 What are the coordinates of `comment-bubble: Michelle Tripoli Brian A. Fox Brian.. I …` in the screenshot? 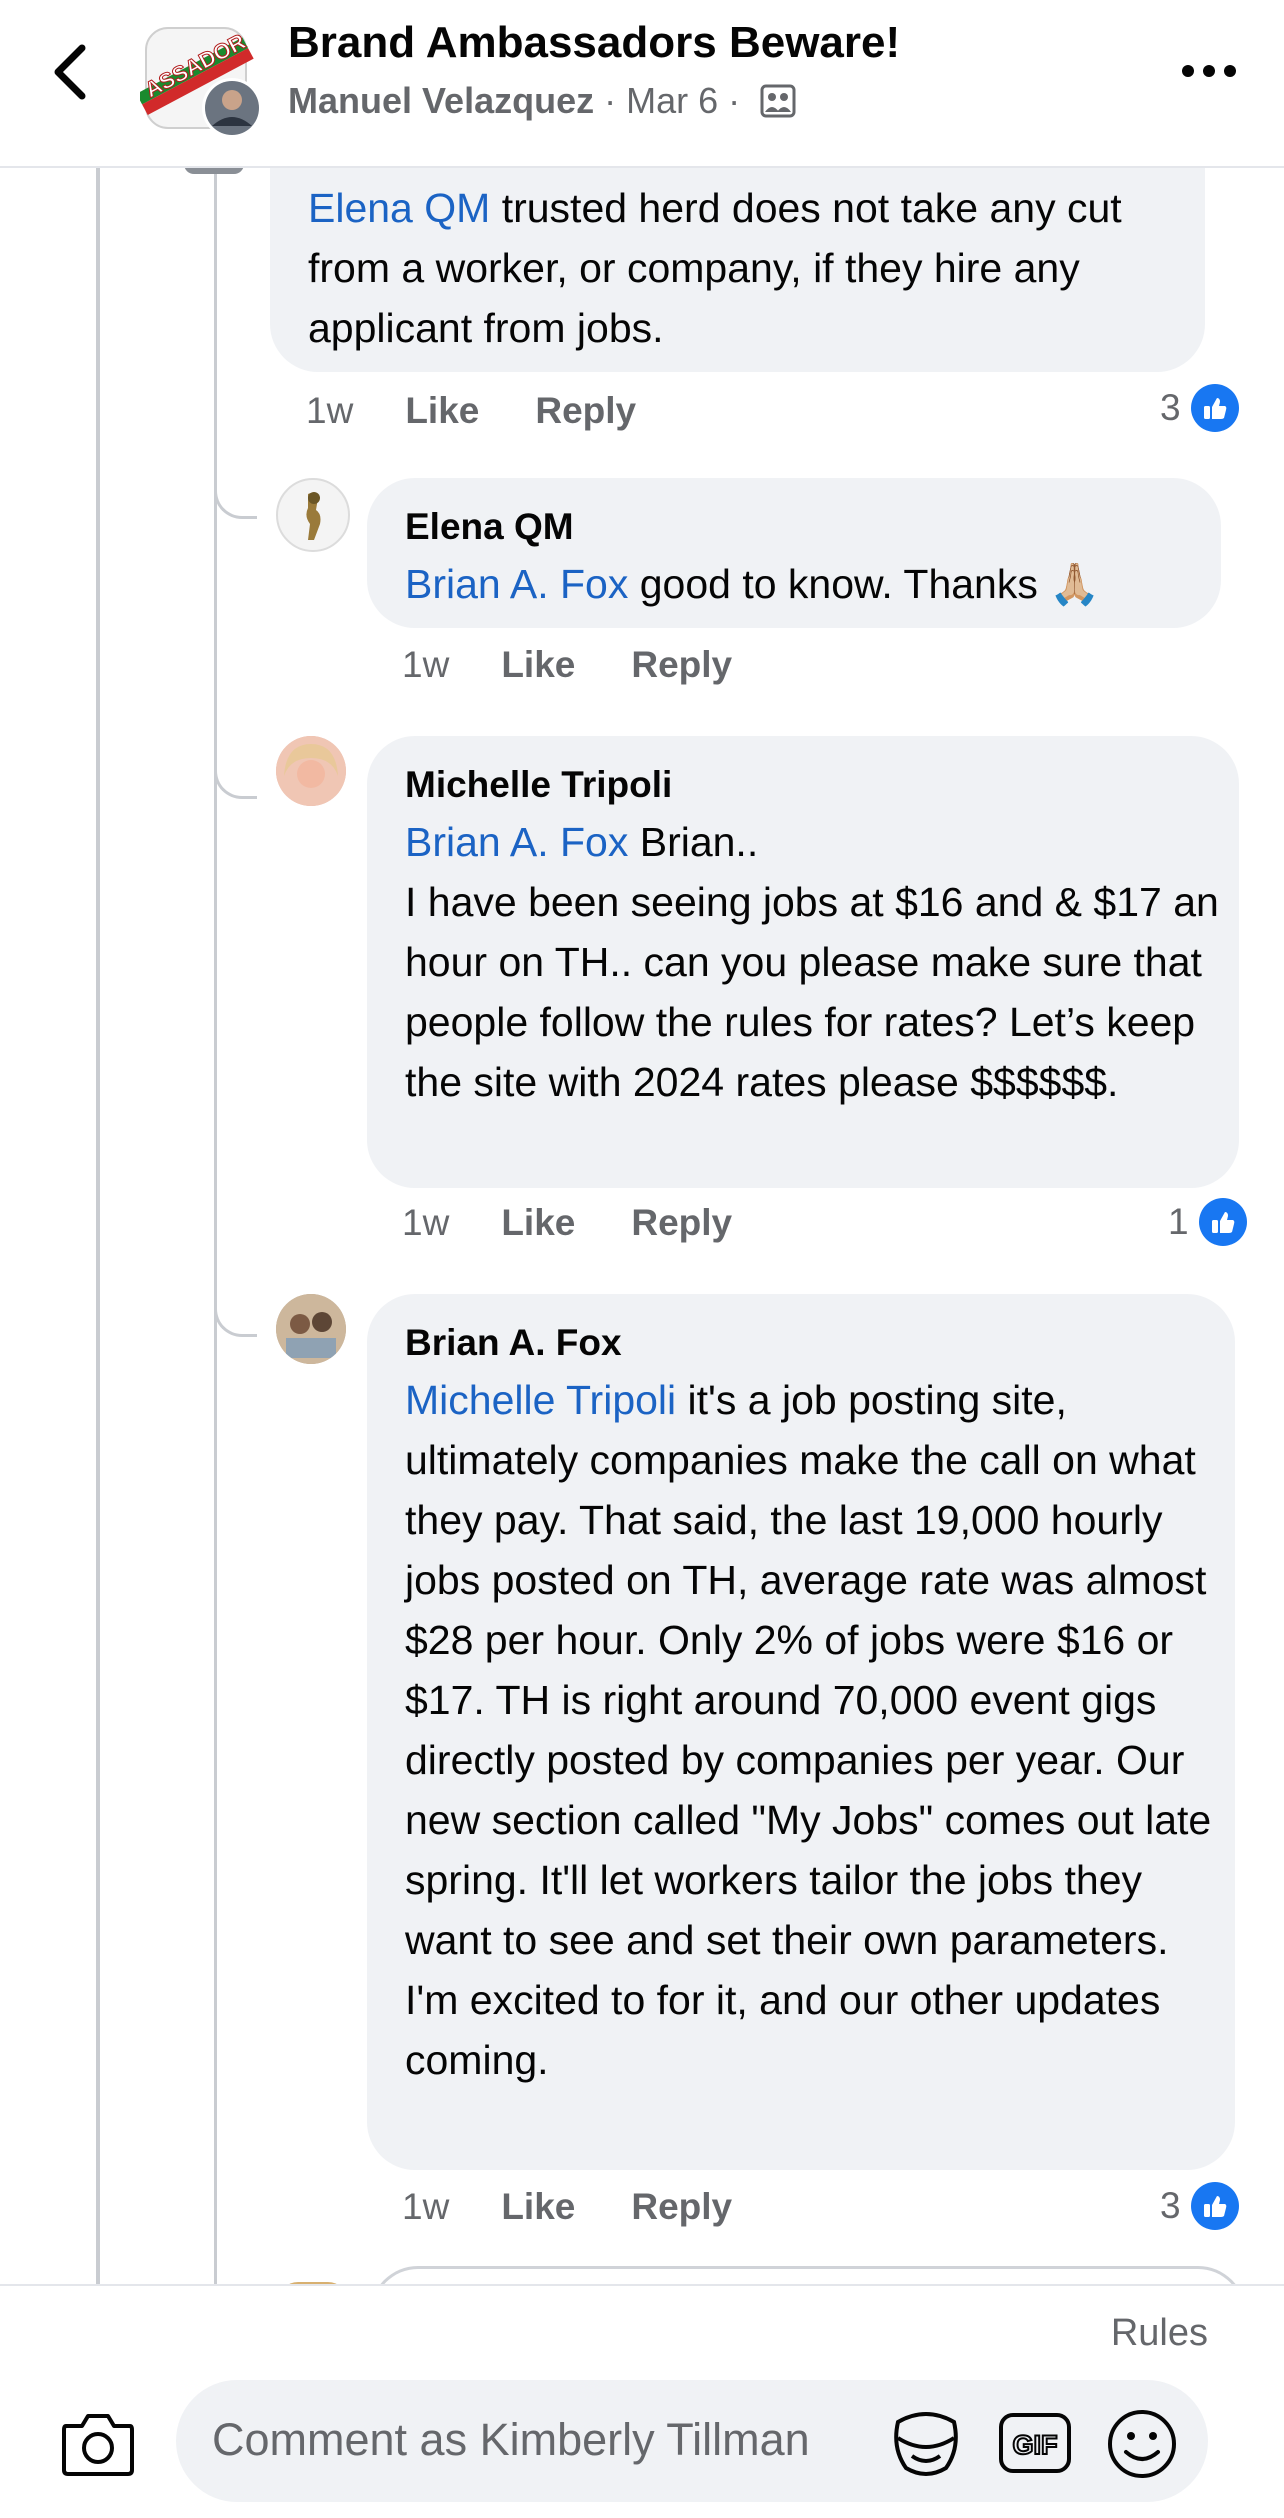 It's located at (803, 962).